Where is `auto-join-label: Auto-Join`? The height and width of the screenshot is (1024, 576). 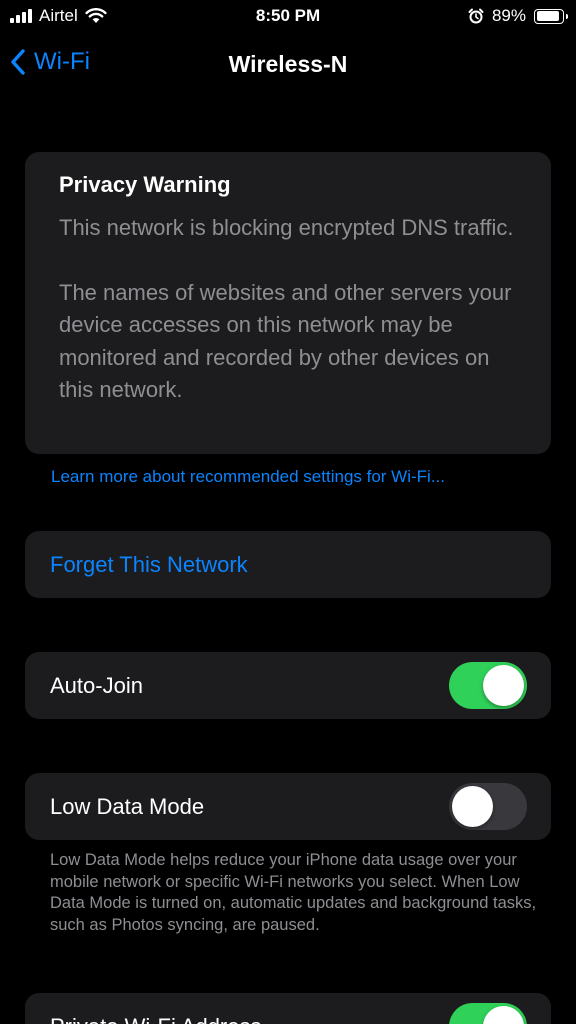
auto-join-label: Auto-Join is located at coordinates (96, 685).